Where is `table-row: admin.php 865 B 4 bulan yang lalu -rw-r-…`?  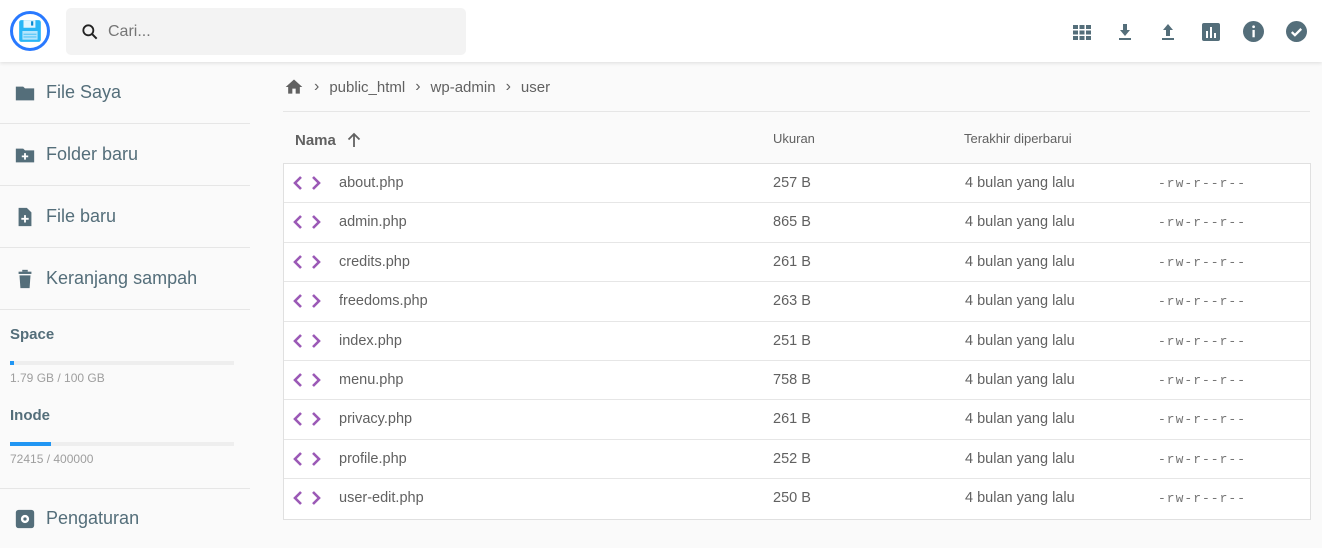
table-row: admin.php 865 B 4 bulan yang lalu -rw-r-… is located at coordinates (797, 223).